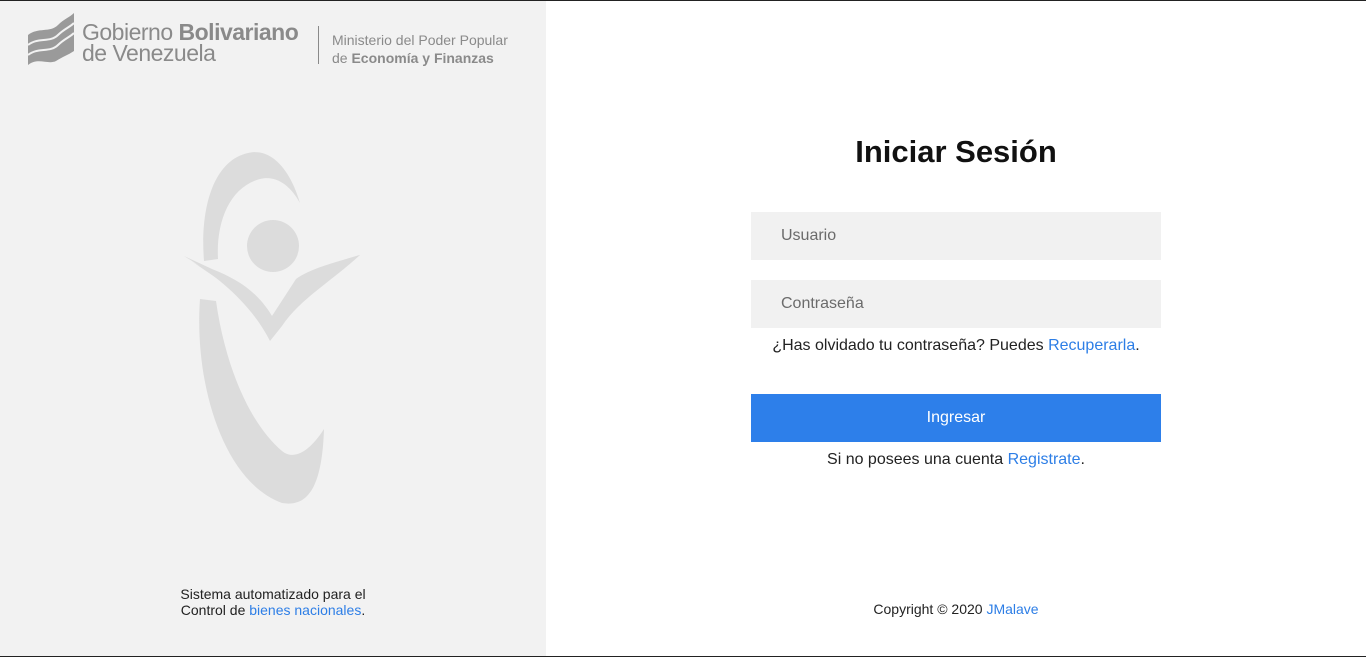 The width and height of the screenshot is (1366, 657). What do you see at coordinates (1012, 609) in the screenshot?
I see `author-link: JMalave` at bounding box center [1012, 609].